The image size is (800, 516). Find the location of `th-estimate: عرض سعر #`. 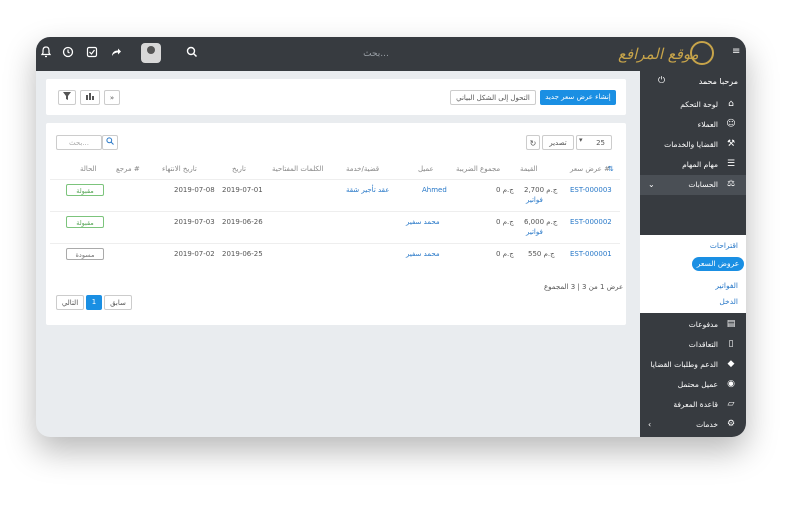

th-estimate: عرض سعر # is located at coordinates (590, 169).